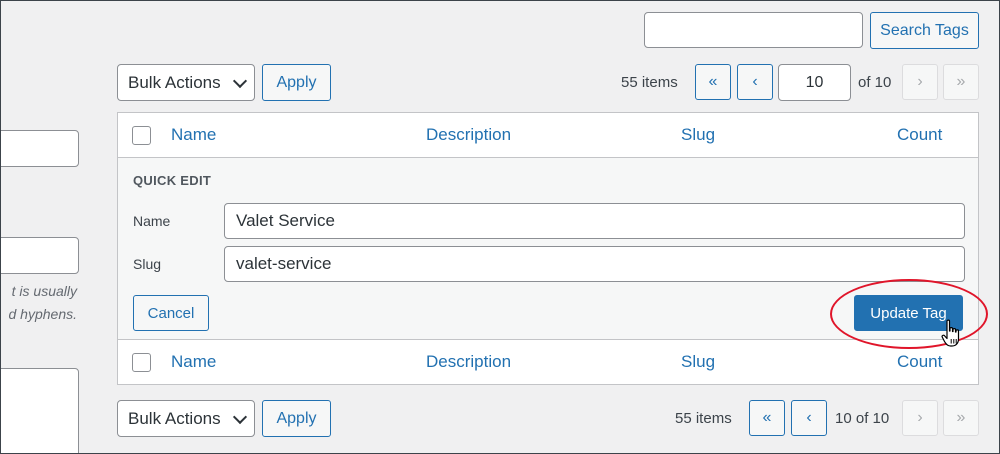  I want to click on search-tags-input, so click(753, 30).